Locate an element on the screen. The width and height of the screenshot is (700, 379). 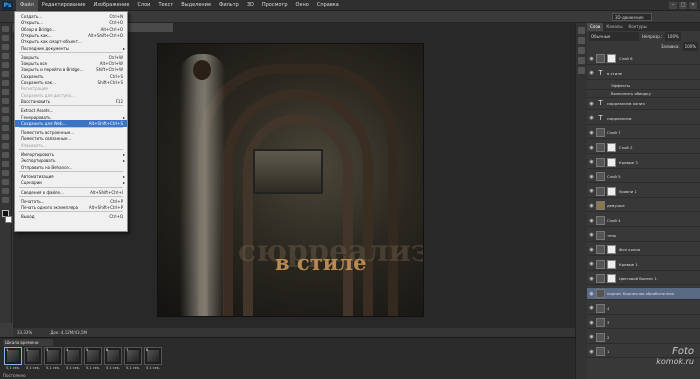
healing-brush-tool-icon is located at coordinates (5, 83).